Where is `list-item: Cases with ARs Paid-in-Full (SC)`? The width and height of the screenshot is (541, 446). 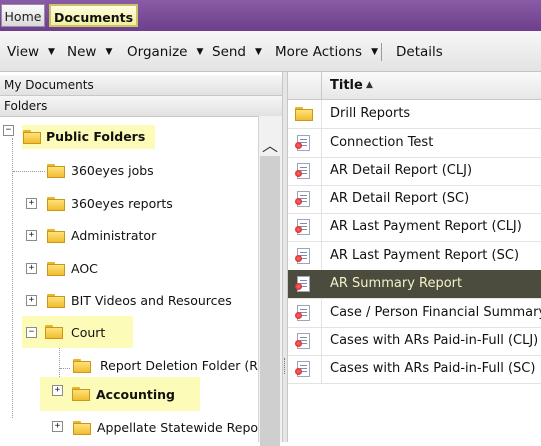
list-item: Cases with ARs Paid-in-Full (SC) is located at coordinates (414, 369).